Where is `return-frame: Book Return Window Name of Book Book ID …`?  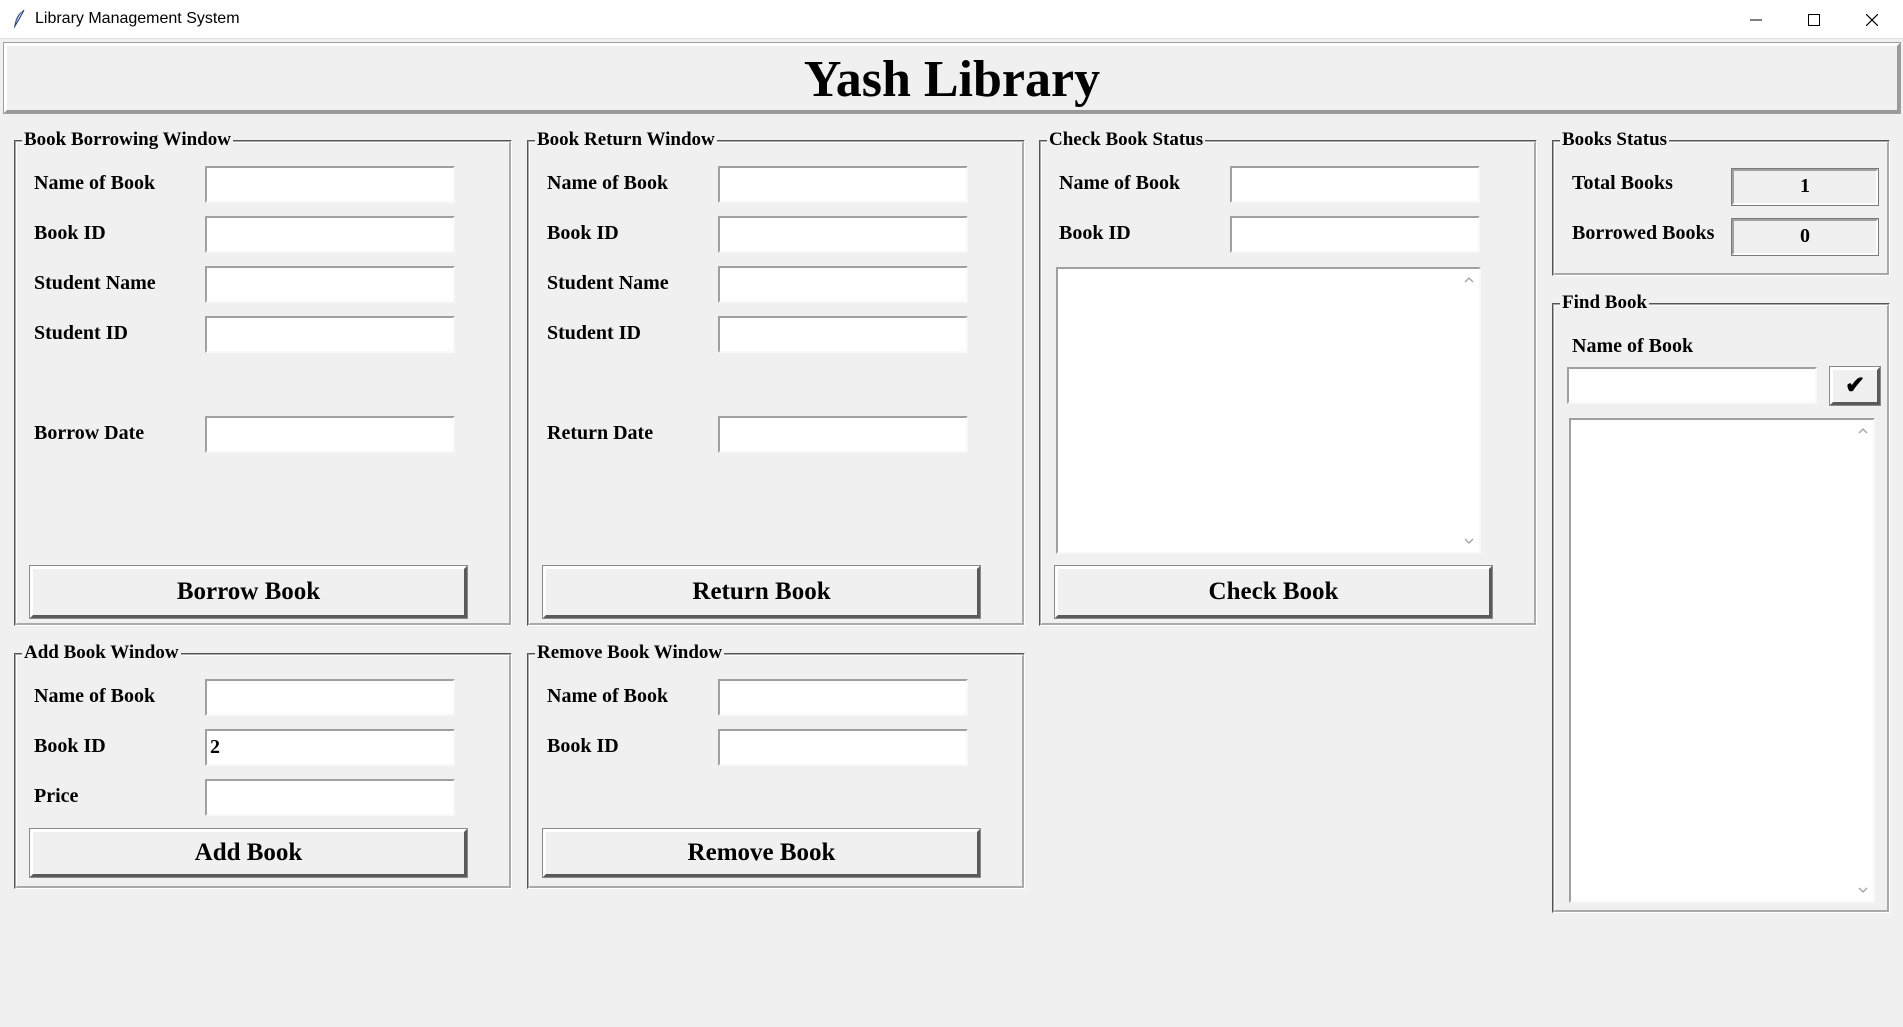 return-frame: Book Return Window Name of Book Book ID … is located at coordinates (776, 377).